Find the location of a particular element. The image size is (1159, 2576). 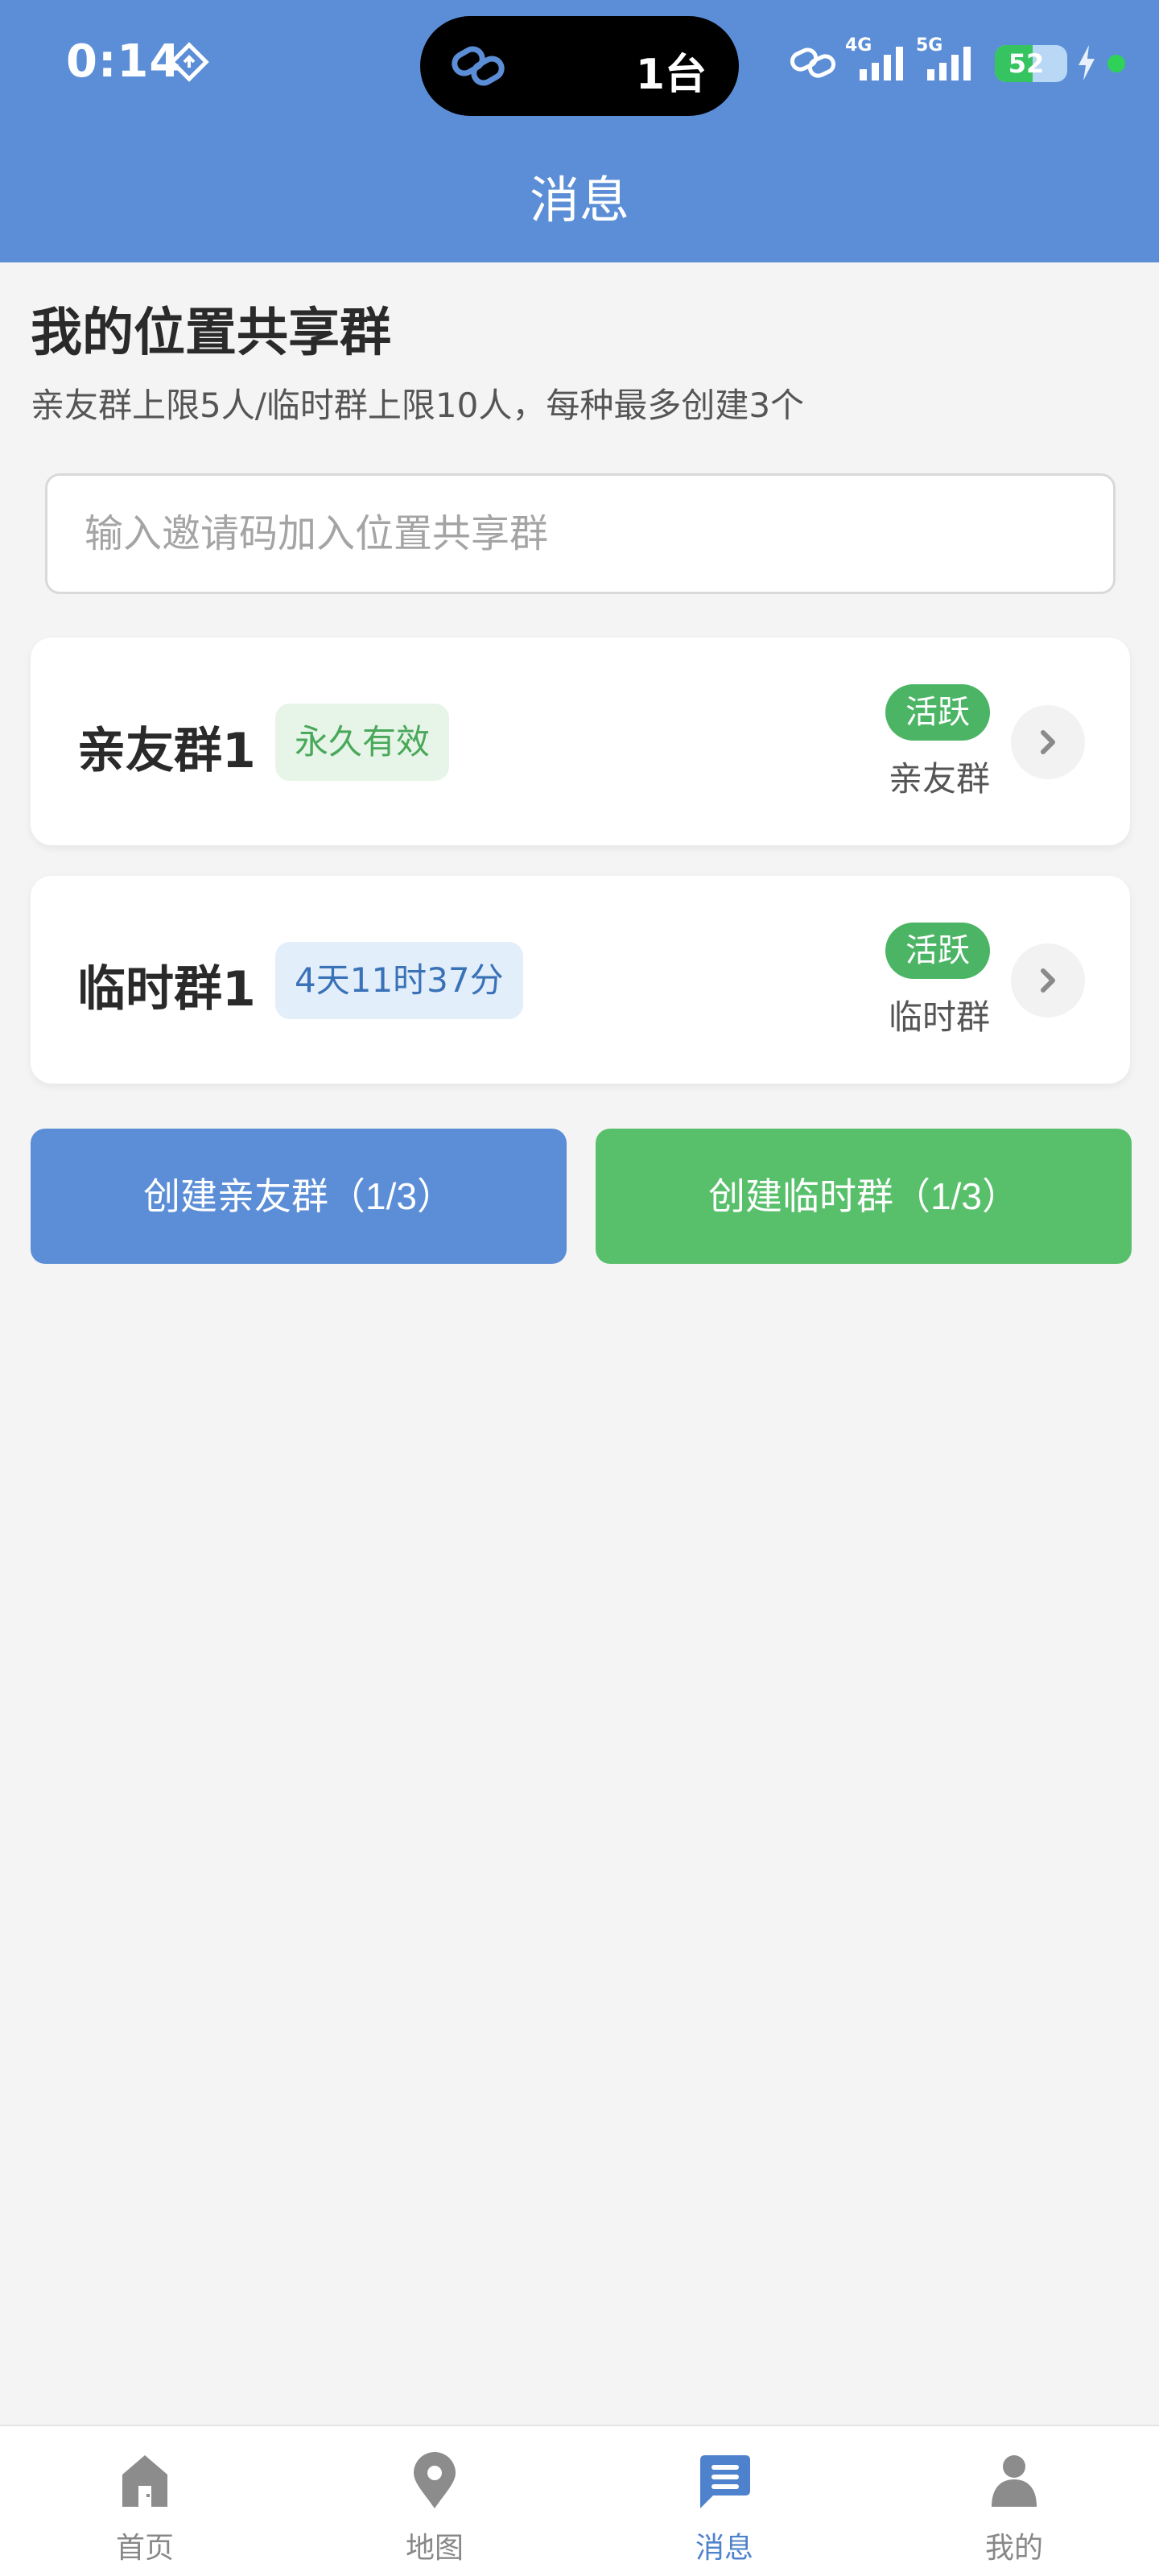

nav-label: 首页 is located at coordinates (144, 2548).